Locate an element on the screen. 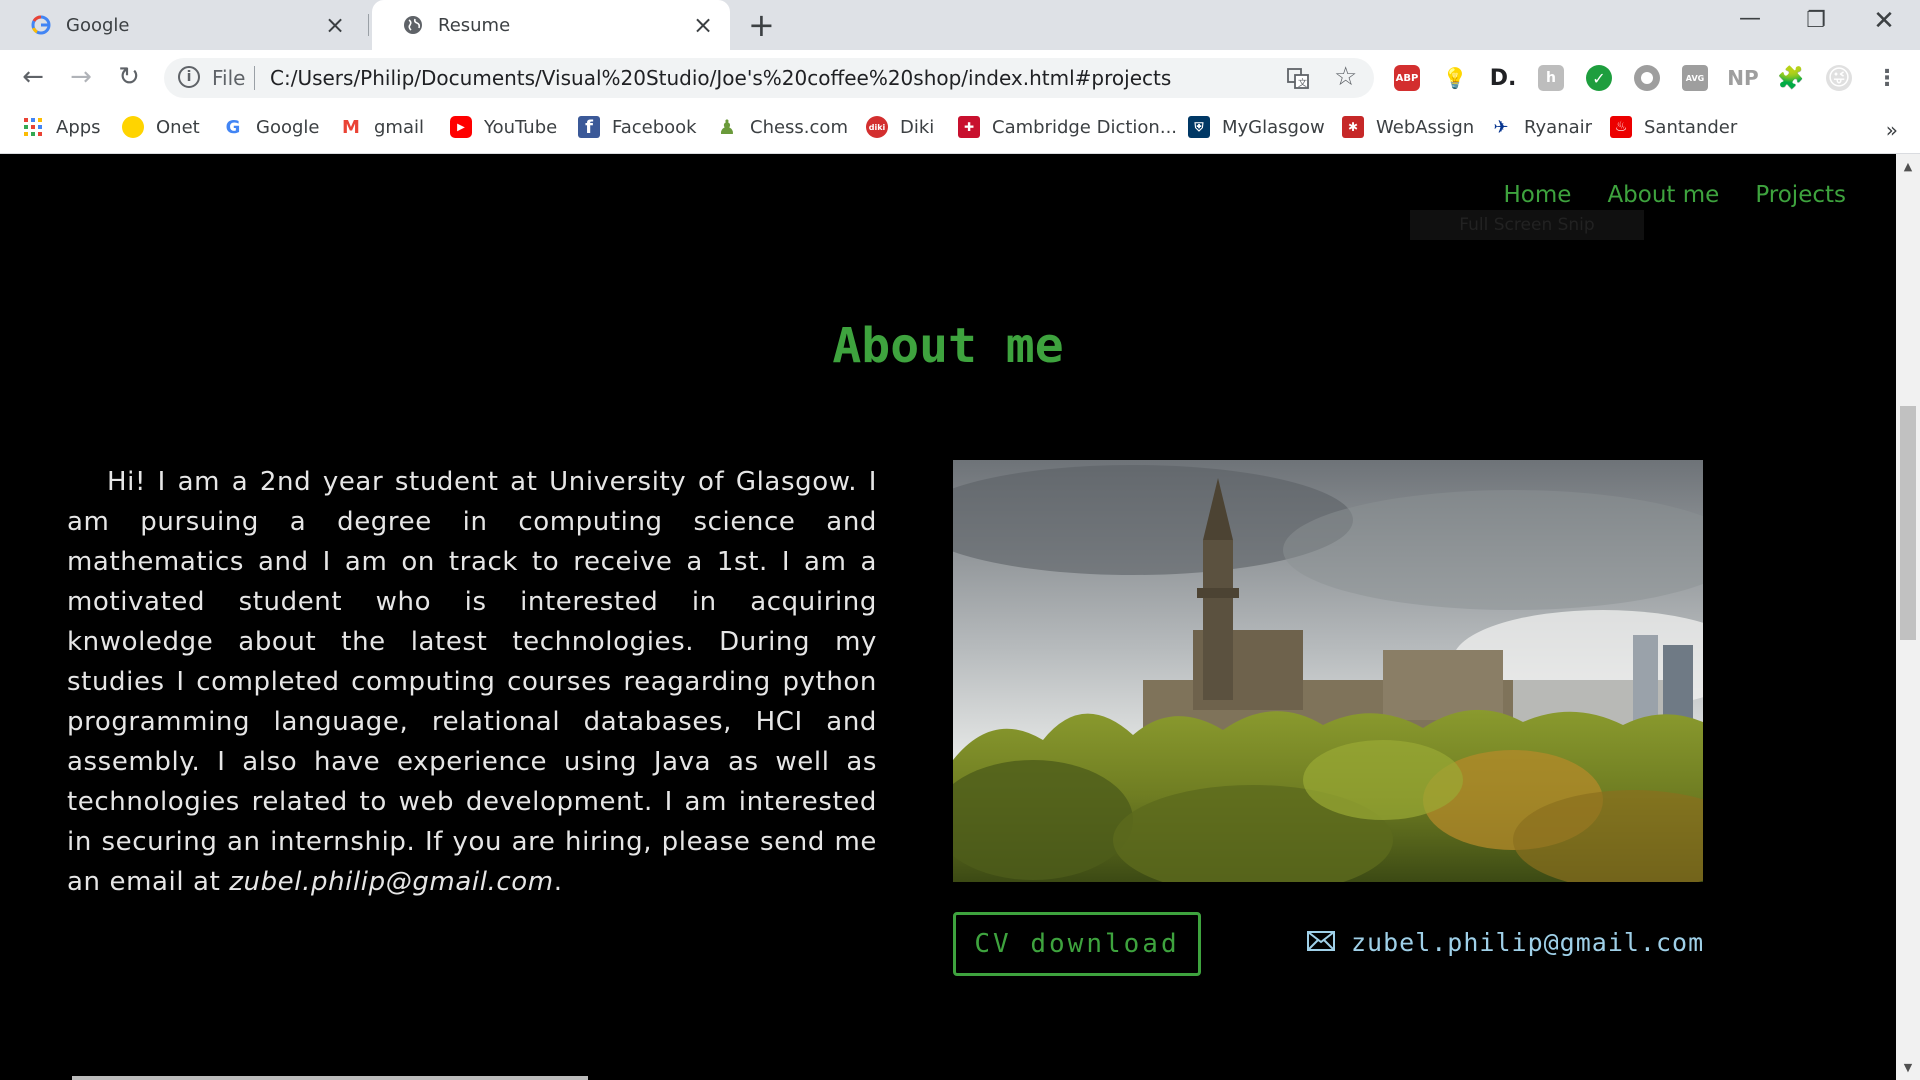 The image size is (1920, 1080). tab-title: Resume is located at coordinates (474, 25).